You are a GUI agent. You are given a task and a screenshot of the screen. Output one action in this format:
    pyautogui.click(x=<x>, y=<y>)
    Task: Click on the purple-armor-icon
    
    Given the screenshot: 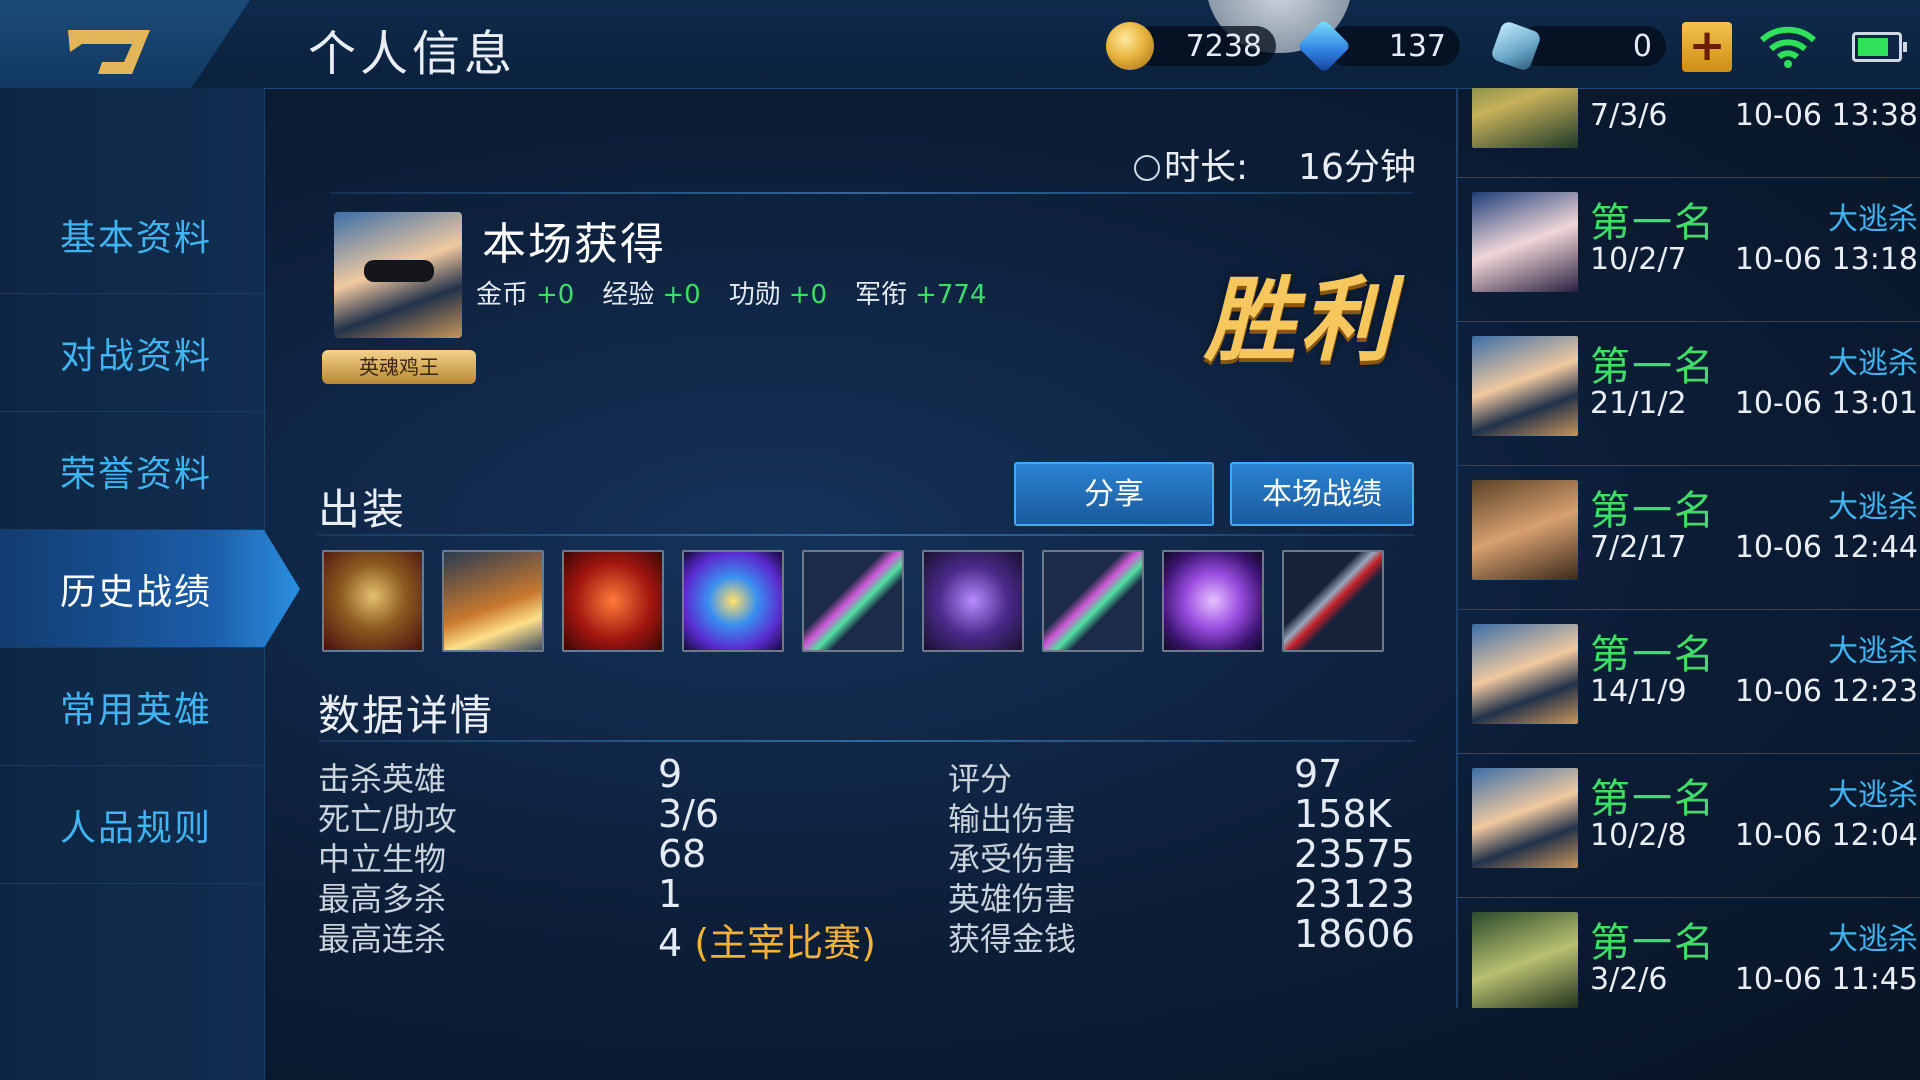 What is the action you would take?
    pyautogui.click(x=973, y=601)
    